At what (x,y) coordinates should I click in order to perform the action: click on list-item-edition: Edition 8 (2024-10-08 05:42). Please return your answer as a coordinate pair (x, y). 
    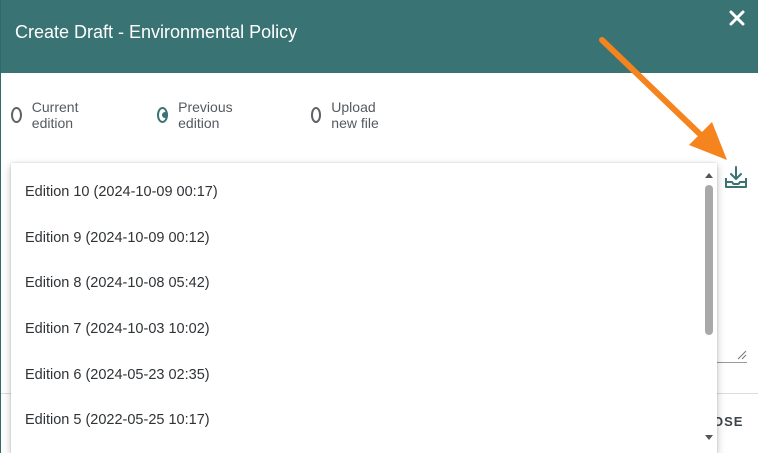
    Looking at the image, I should click on (117, 283).